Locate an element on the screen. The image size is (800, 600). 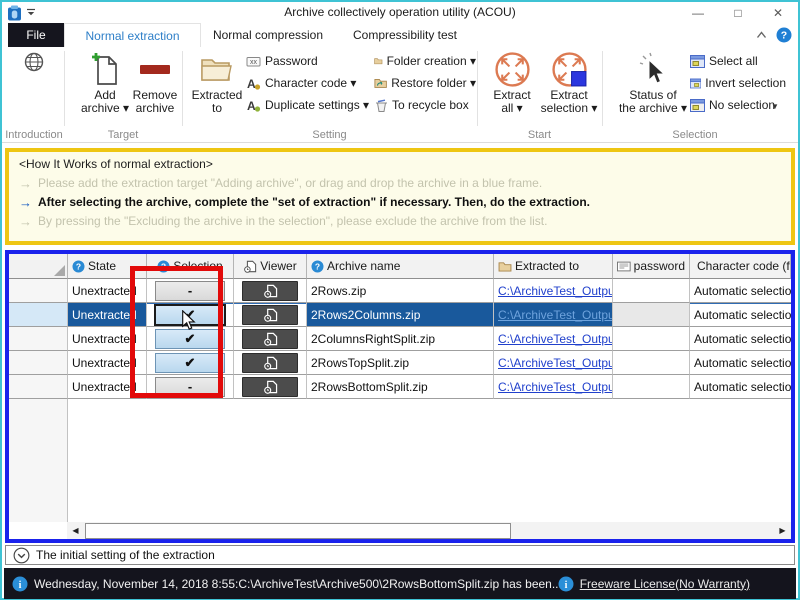
tab-normal-extraction: Normal extraction is located at coordinates (132, 35).